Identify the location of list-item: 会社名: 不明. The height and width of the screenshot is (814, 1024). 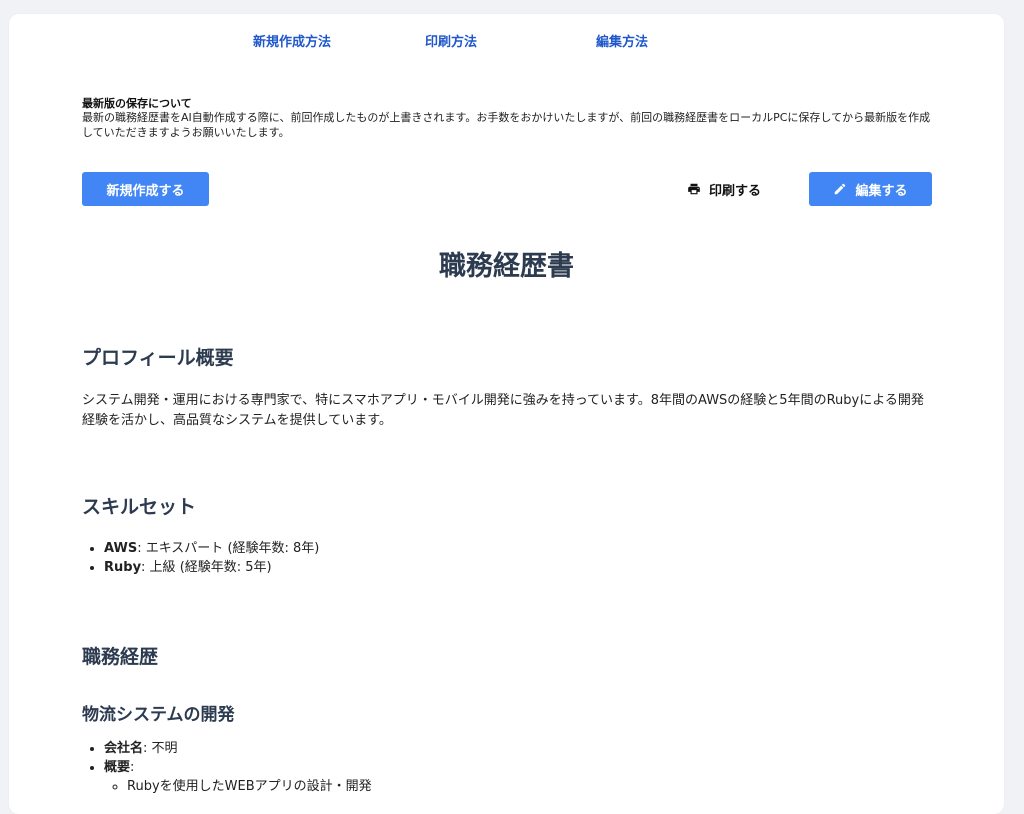
(238, 748).